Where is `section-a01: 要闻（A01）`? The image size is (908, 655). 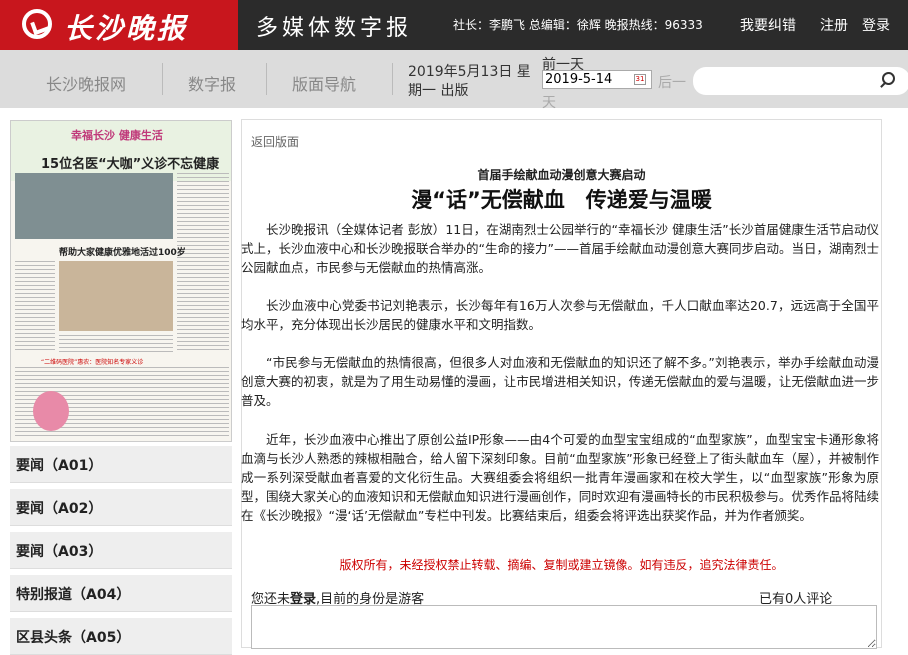
section-a01: 要闻（A01） is located at coordinates (121, 464).